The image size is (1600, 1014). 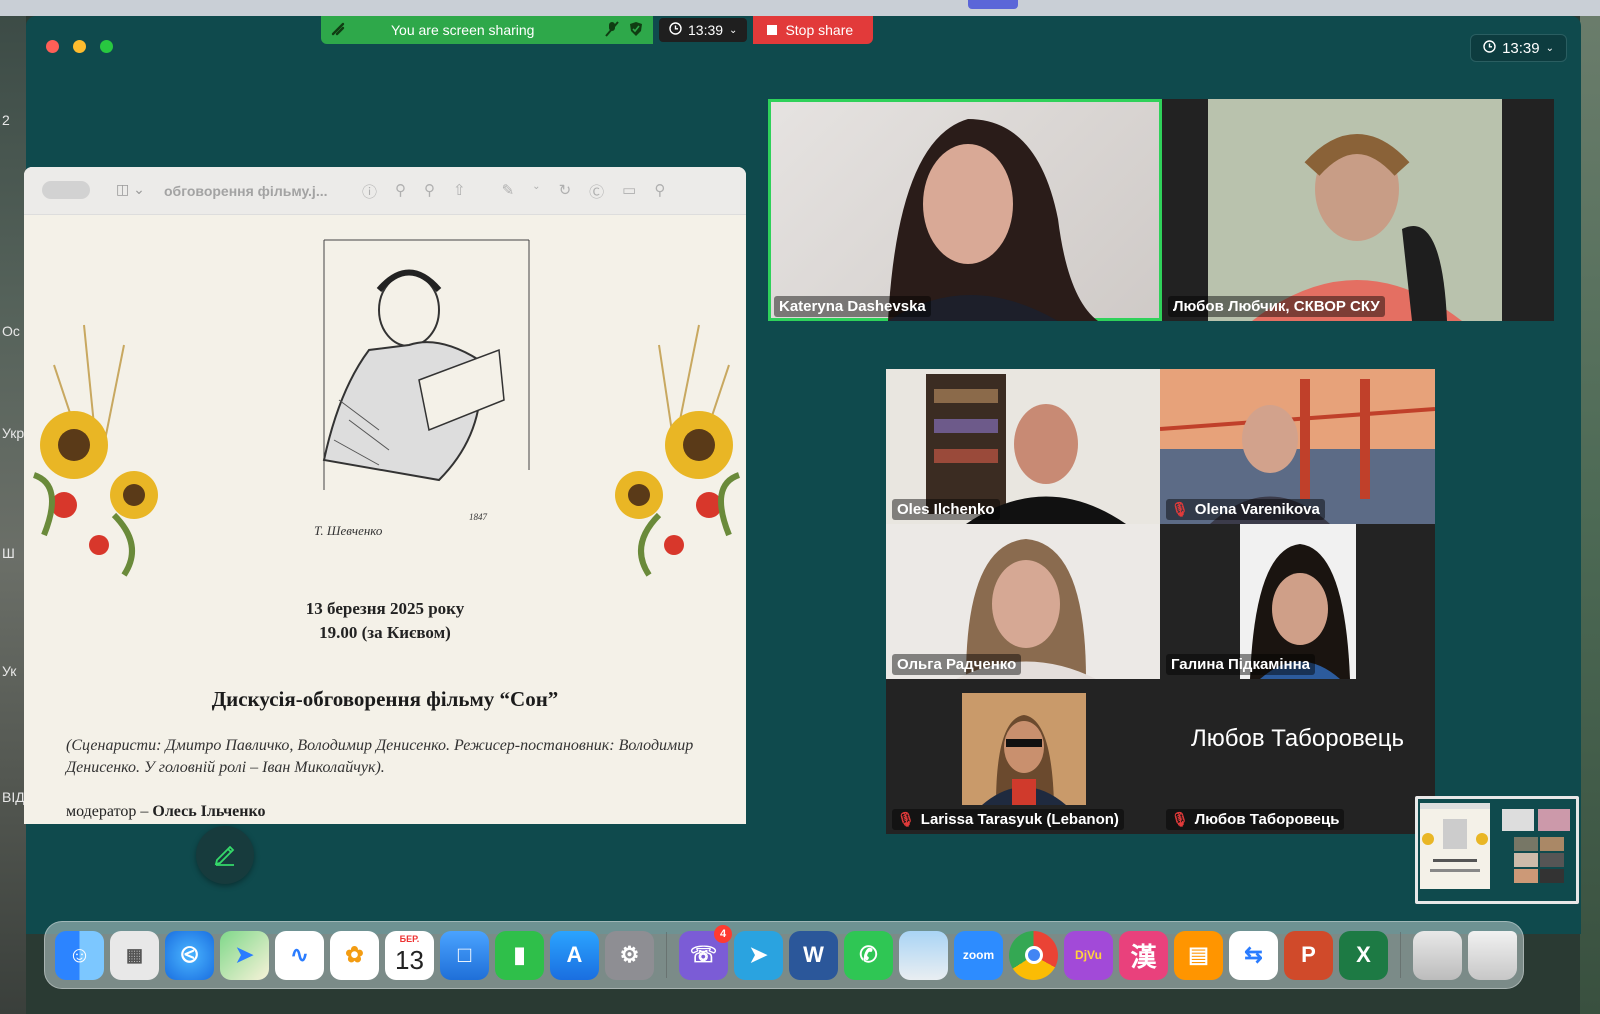 What do you see at coordinates (659, 191) in the screenshot?
I see `search-icon: ⚲` at bounding box center [659, 191].